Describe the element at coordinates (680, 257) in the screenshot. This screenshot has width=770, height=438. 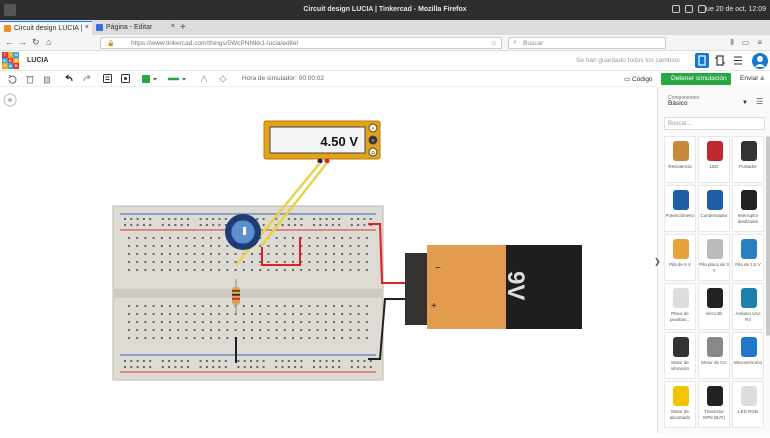
I see `component-card: Pila de 9 V` at that location.